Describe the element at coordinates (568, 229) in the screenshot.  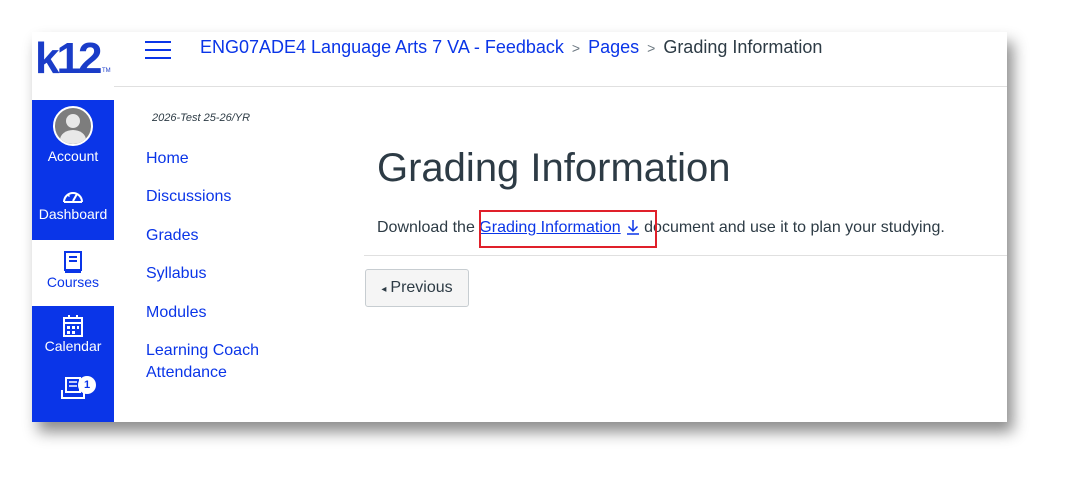
I see `highlight-box` at that location.